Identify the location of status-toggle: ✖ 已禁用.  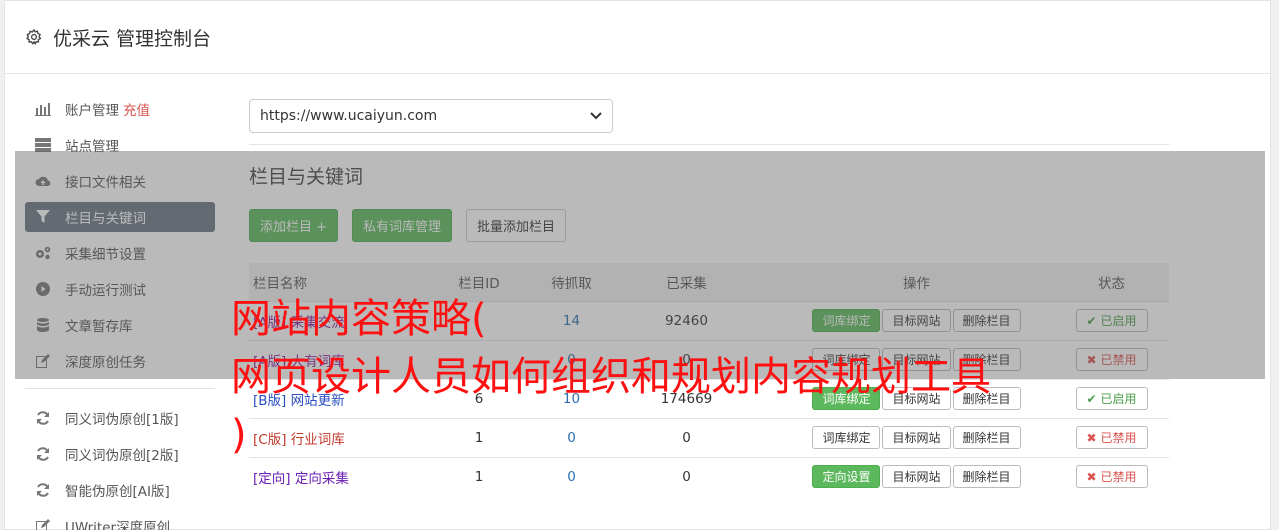
(1111, 477).